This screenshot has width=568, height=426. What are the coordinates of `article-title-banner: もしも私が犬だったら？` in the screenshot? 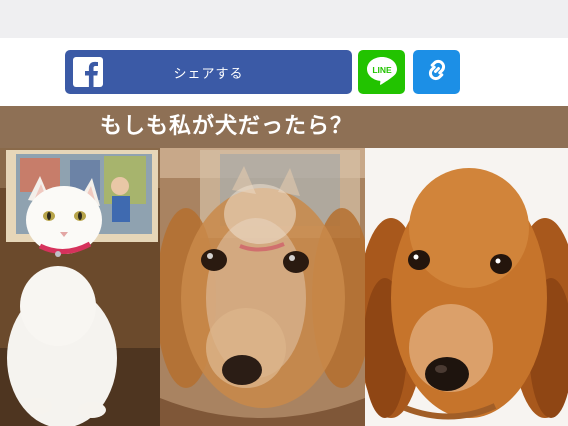 It's located at (284, 127).